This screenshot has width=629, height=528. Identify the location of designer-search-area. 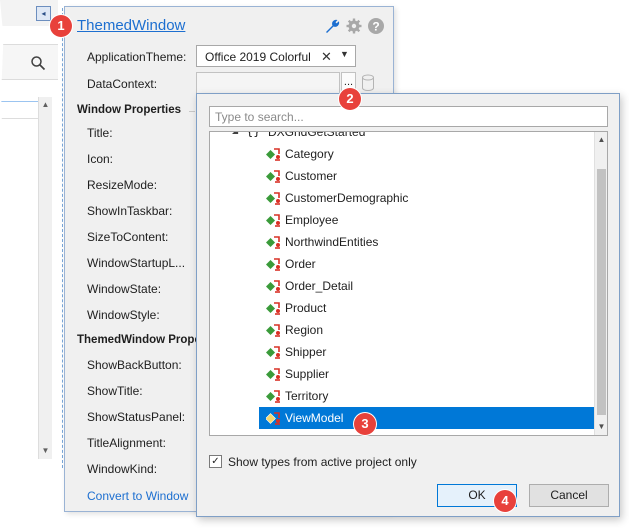
(29, 62).